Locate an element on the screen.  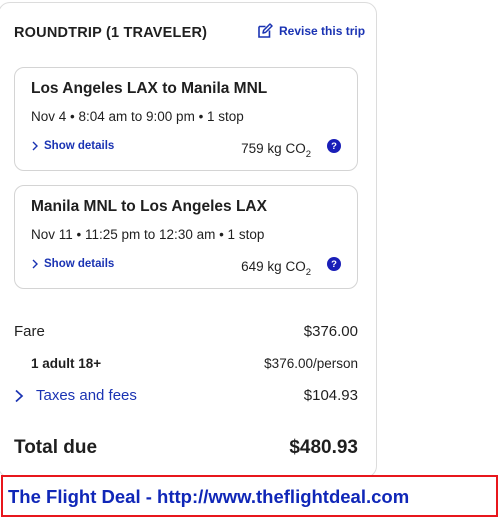
trip-title: ROUNDTRIP (1 TRAVELER) is located at coordinates (111, 33).